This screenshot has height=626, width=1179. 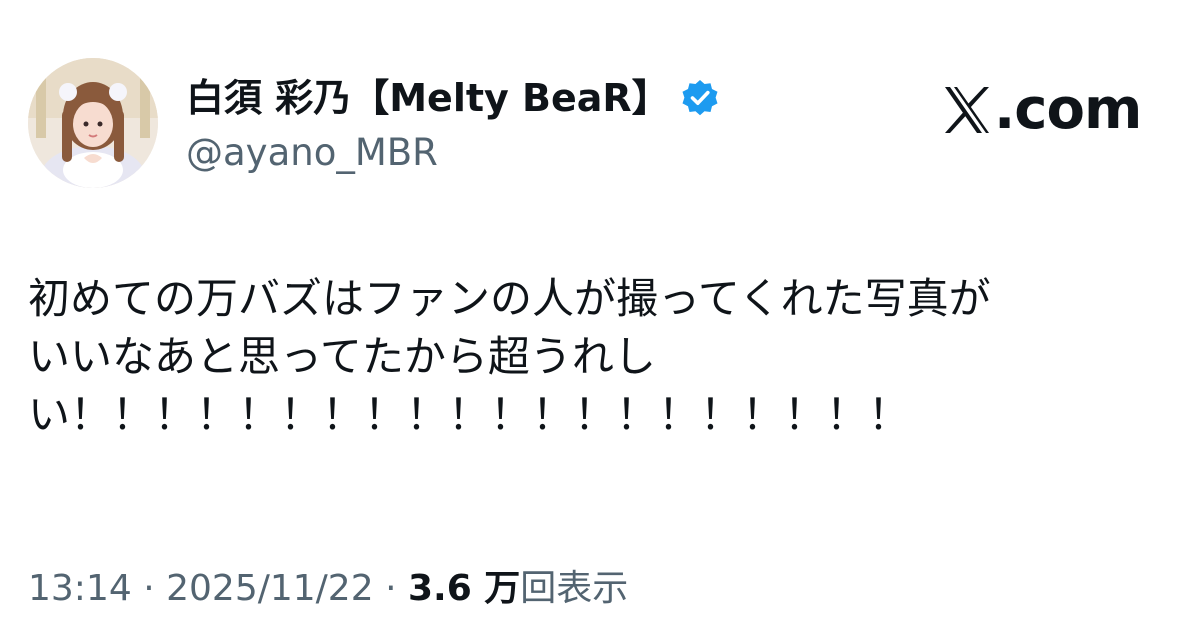 What do you see at coordinates (574, 588) in the screenshot?
I see `views-label: 回表示` at bounding box center [574, 588].